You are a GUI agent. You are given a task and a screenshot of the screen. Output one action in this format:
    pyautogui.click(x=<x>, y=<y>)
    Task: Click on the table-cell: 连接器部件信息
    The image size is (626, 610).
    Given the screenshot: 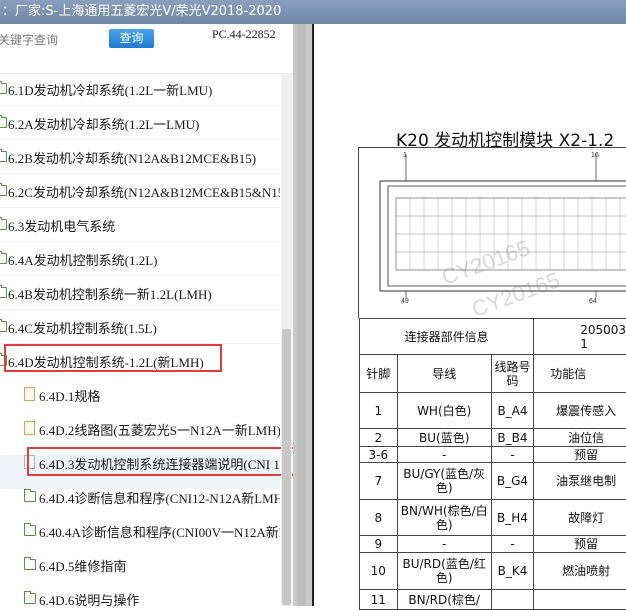 What is the action you would take?
    pyautogui.click(x=447, y=337)
    